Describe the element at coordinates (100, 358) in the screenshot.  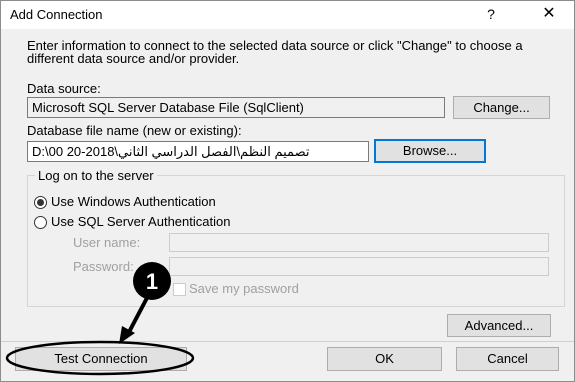
I see `highlight-ellipse` at that location.